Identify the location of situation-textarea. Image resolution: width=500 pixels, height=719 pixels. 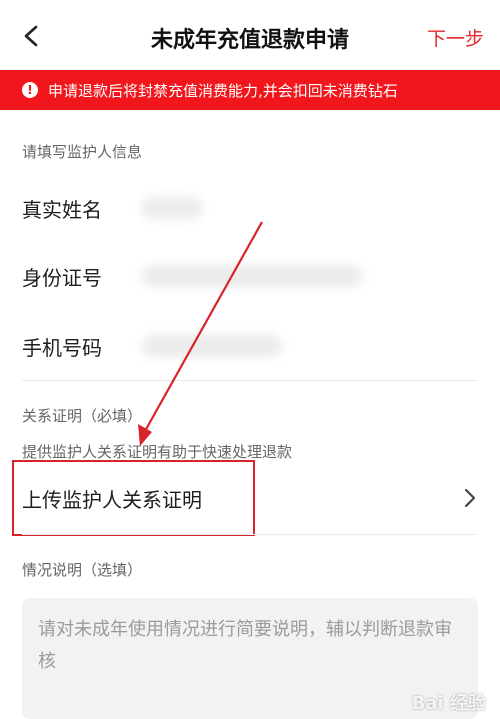
(250, 658).